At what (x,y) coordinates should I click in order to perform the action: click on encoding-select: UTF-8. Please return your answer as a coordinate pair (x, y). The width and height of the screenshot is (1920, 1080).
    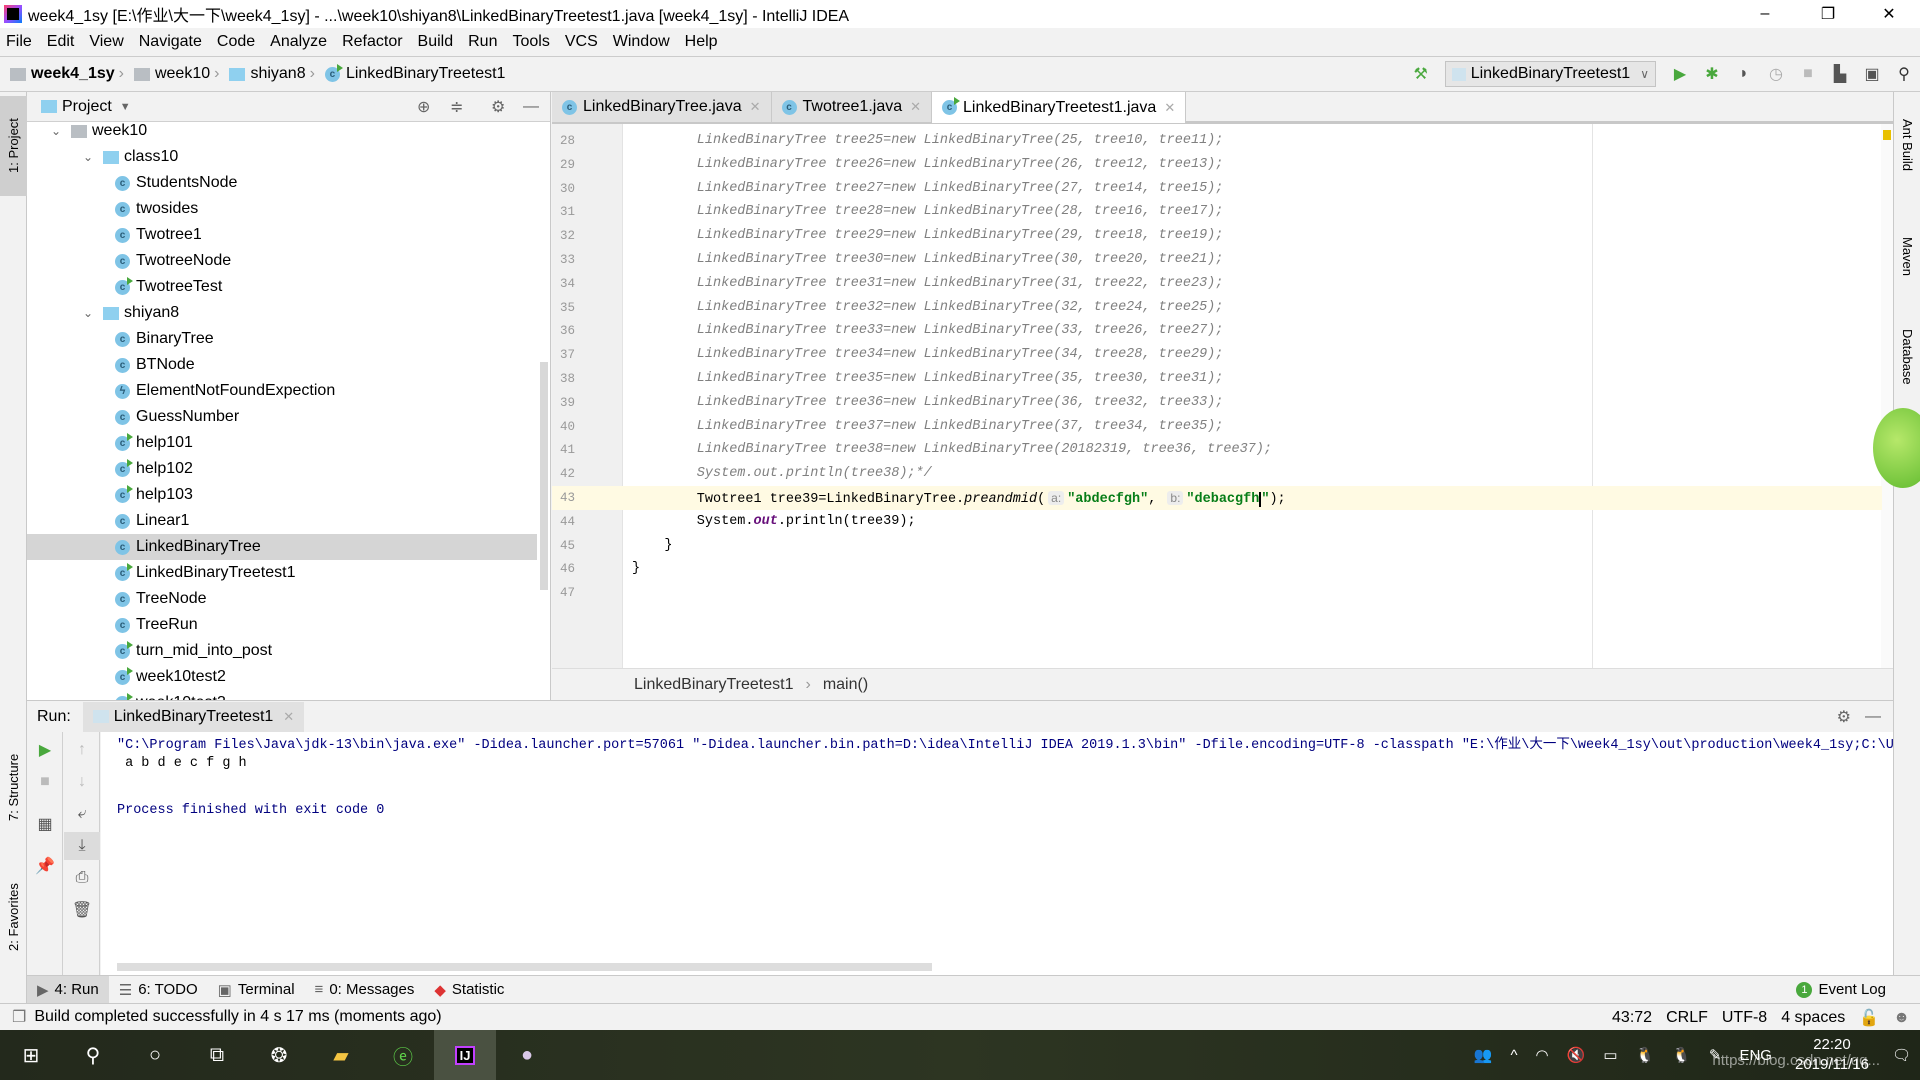
    Looking at the image, I should click on (1744, 1018).